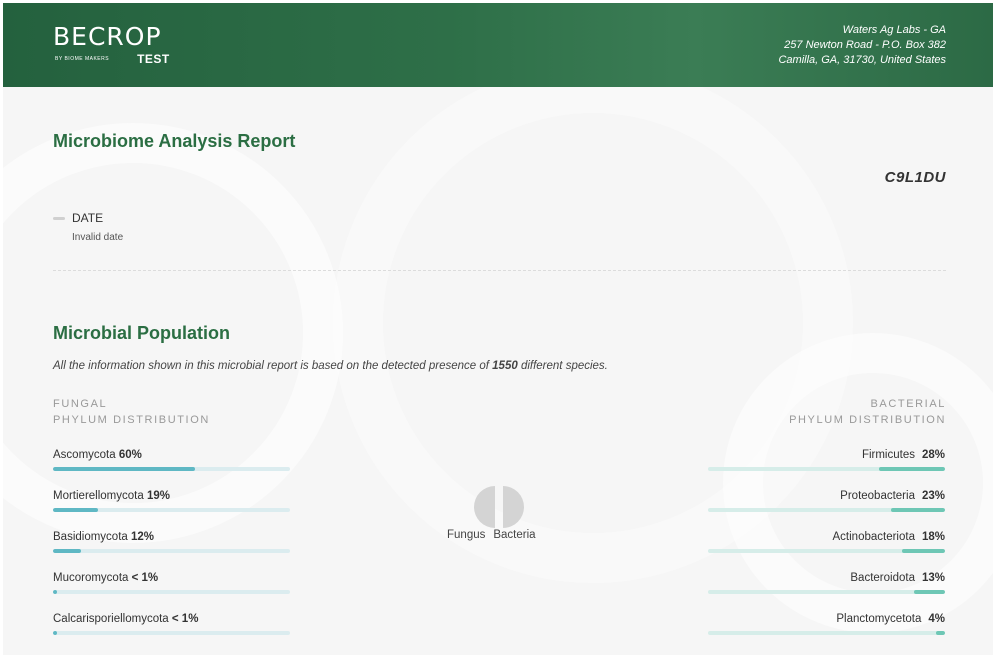 The width and height of the screenshot is (993, 655). What do you see at coordinates (171, 582) in the screenshot?
I see `fungal-phylum-row: Mucoromycota < 1%` at bounding box center [171, 582].